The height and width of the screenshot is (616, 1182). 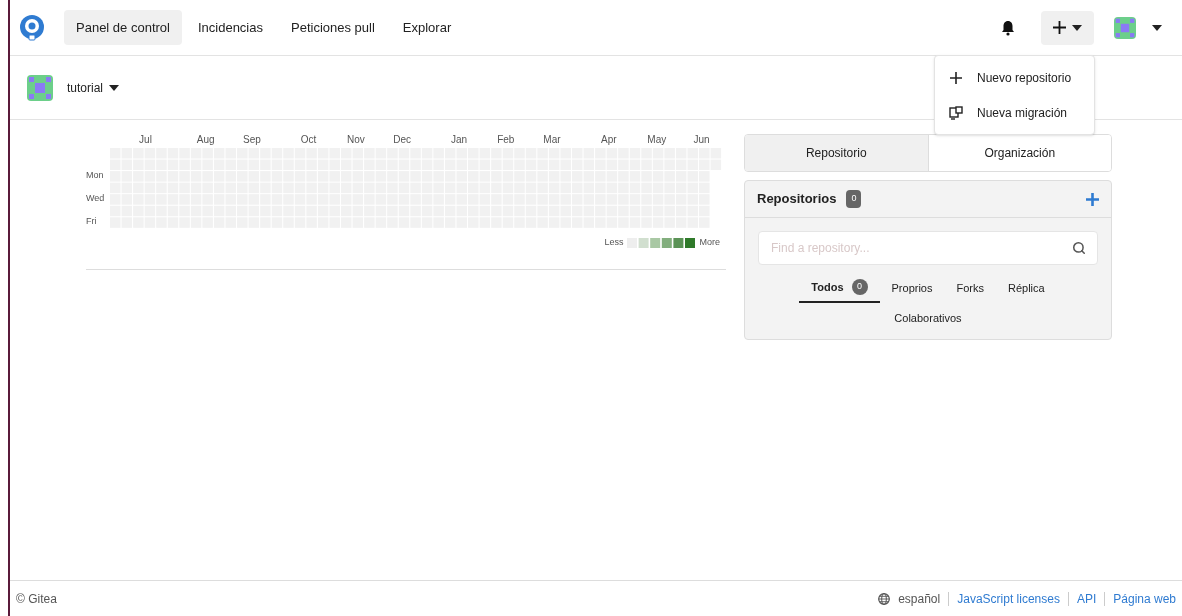 What do you see at coordinates (661, 242) in the screenshot?
I see `legend-scale-drawing` at bounding box center [661, 242].